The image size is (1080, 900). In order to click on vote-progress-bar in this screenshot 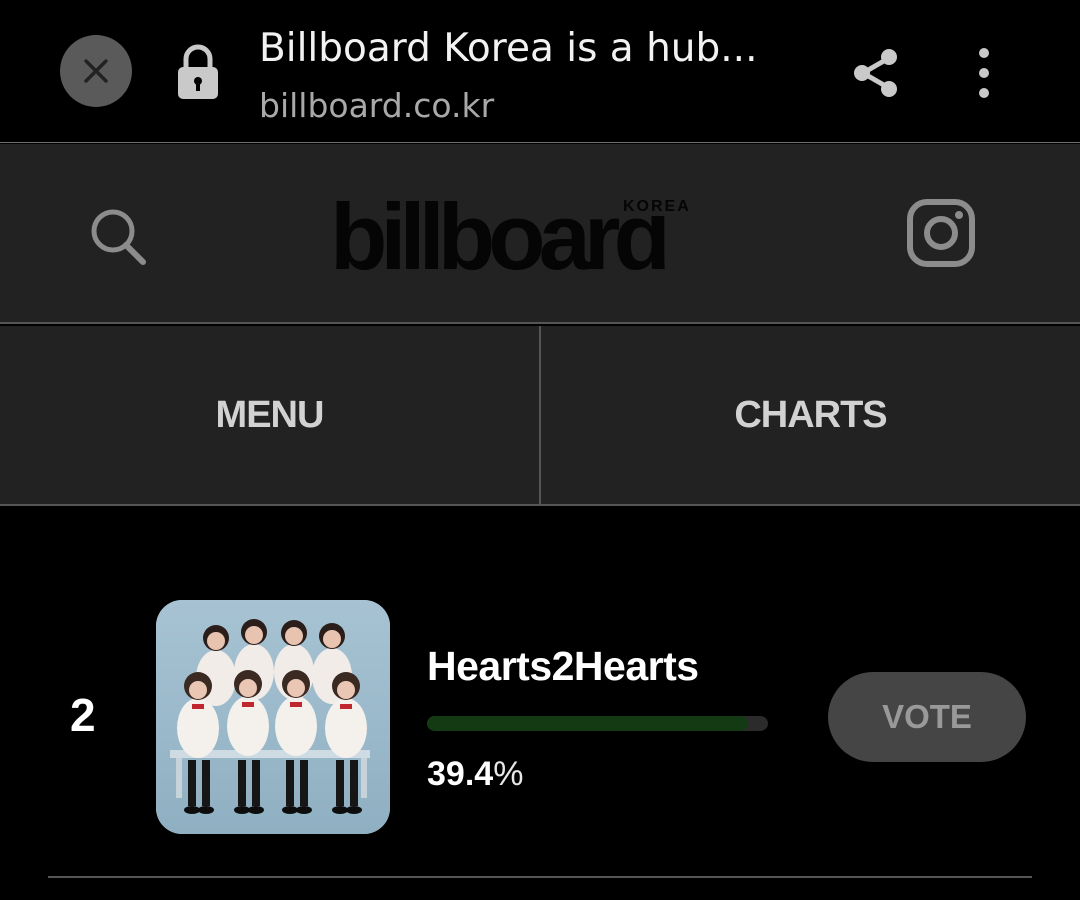, I will do `click(597, 723)`.